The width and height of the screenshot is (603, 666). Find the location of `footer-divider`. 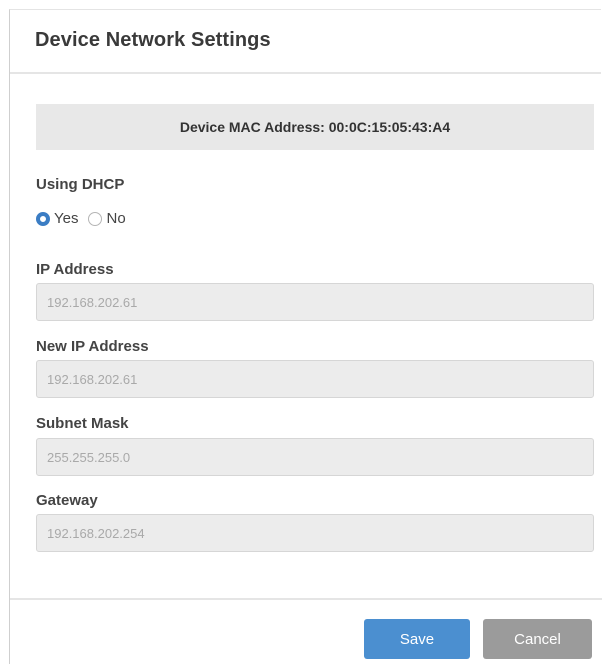

footer-divider is located at coordinates (306, 599).